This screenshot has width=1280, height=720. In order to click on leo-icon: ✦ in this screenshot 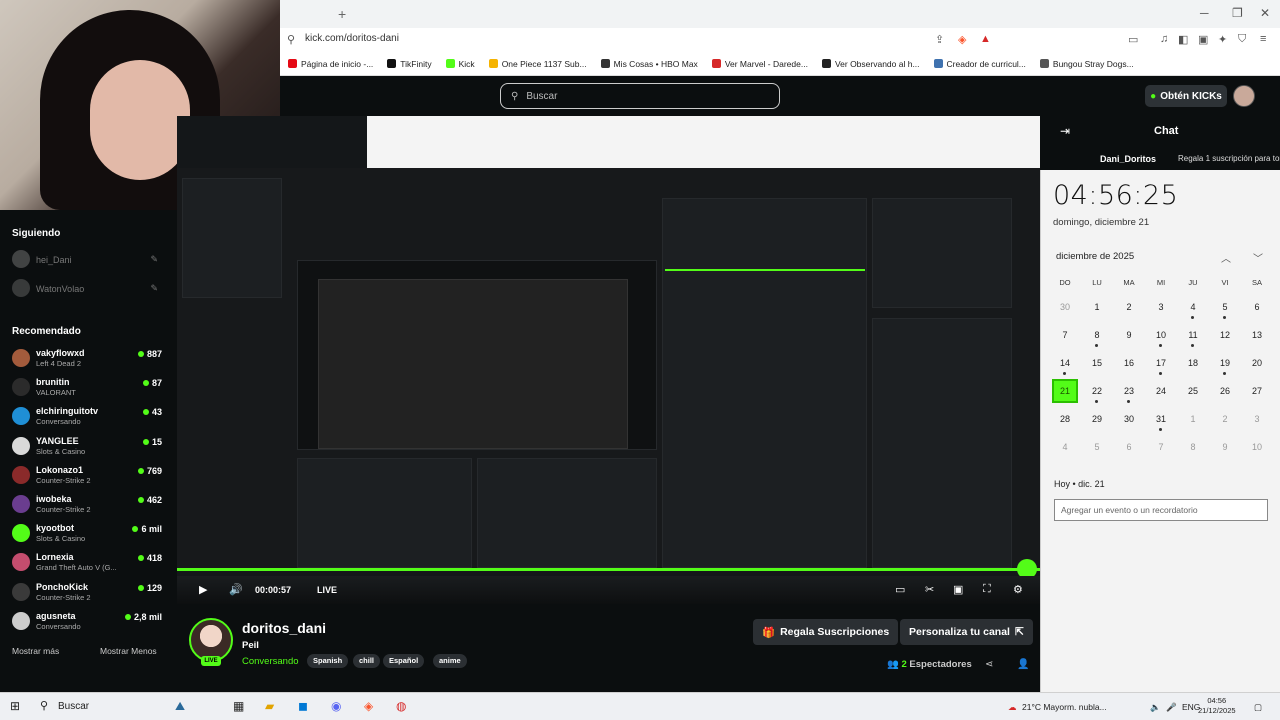, I will do `click(1222, 39)`.